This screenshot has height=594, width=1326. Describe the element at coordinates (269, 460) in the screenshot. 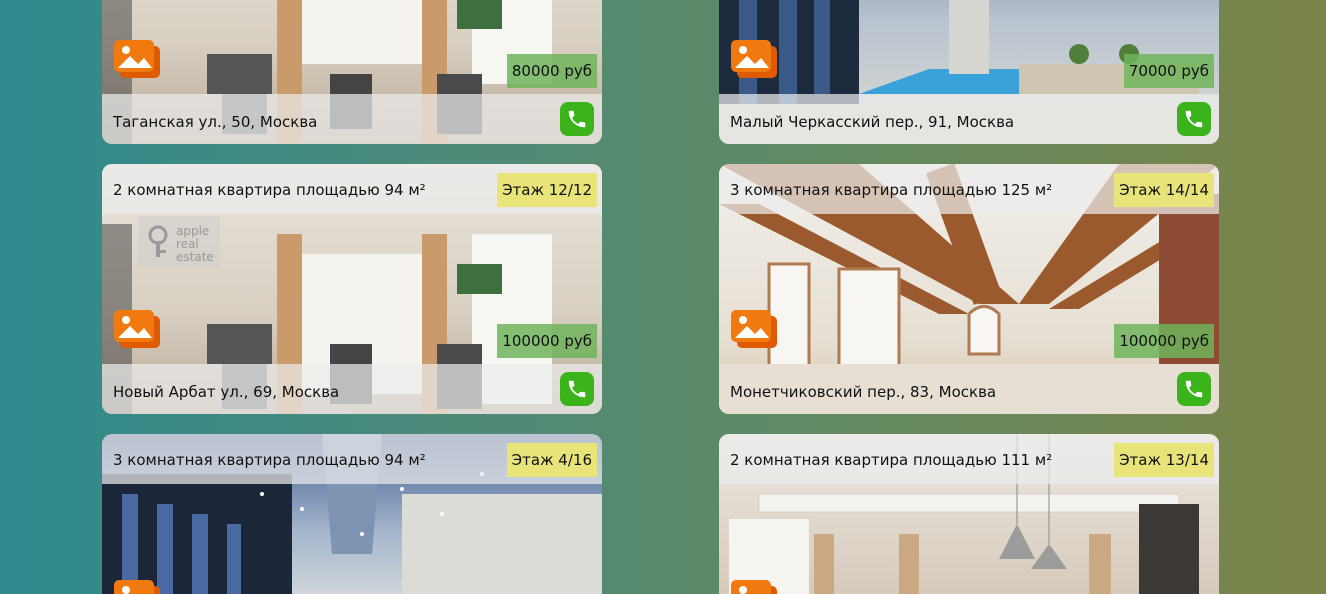

I see `listing-title: 3 комнатная квартира площадью 94 м²` at that location.